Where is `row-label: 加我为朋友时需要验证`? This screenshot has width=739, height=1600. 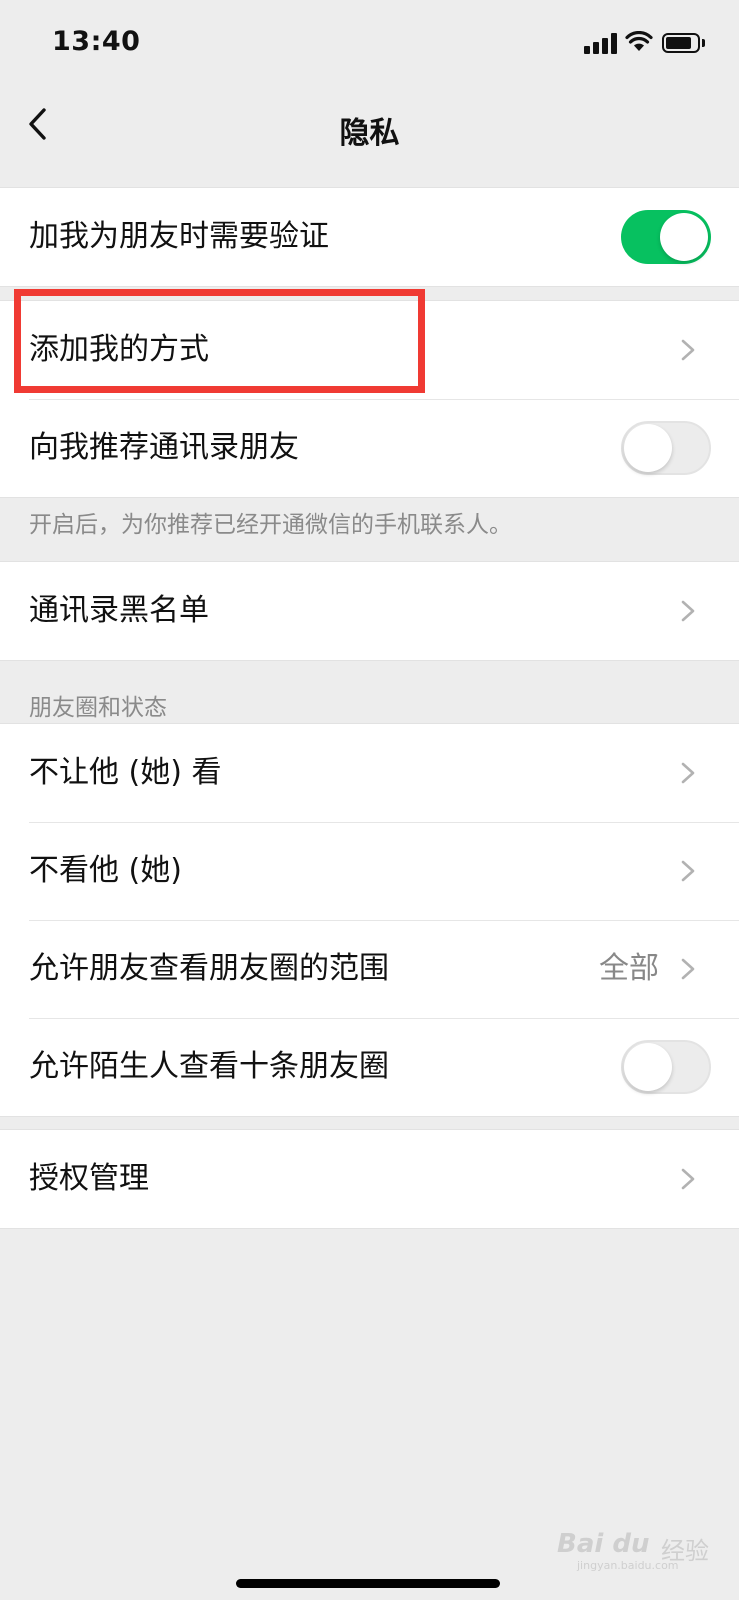
row-label: 加我为朋友时需要验证 is located at coordinates (179, 236).